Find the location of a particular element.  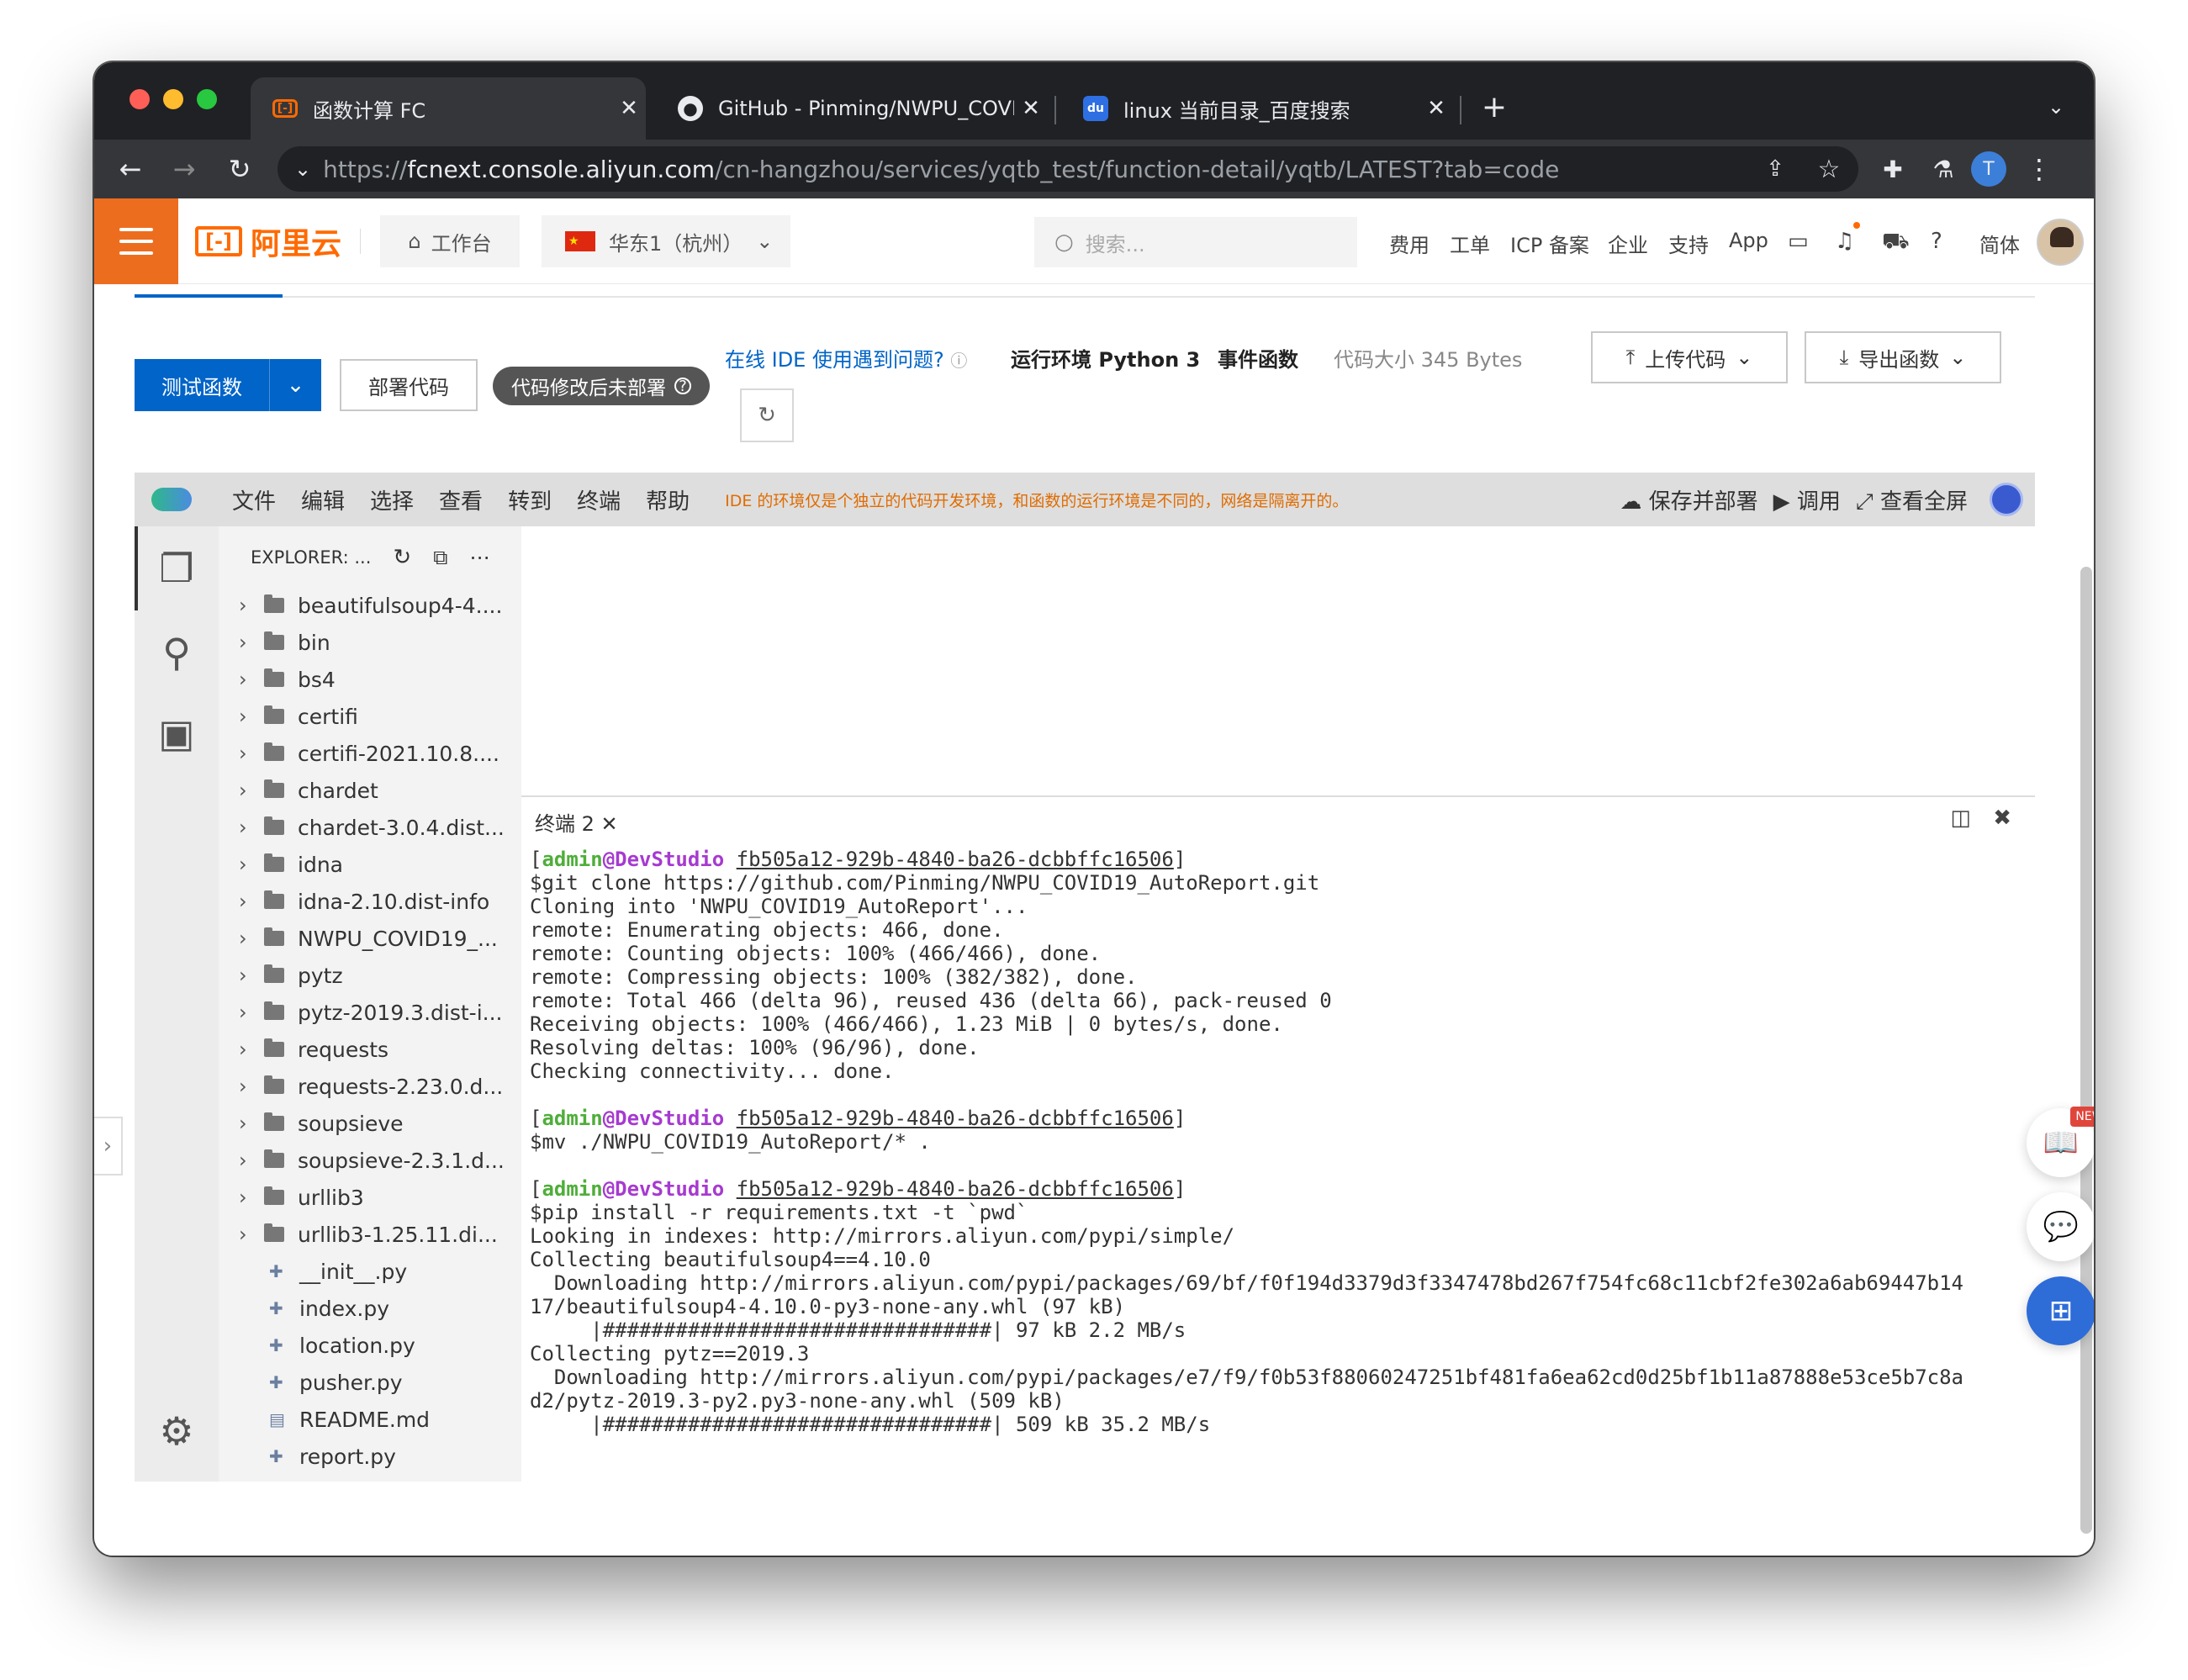

notification-bell-icon: ♫ is located at coordinates (1845, 241).